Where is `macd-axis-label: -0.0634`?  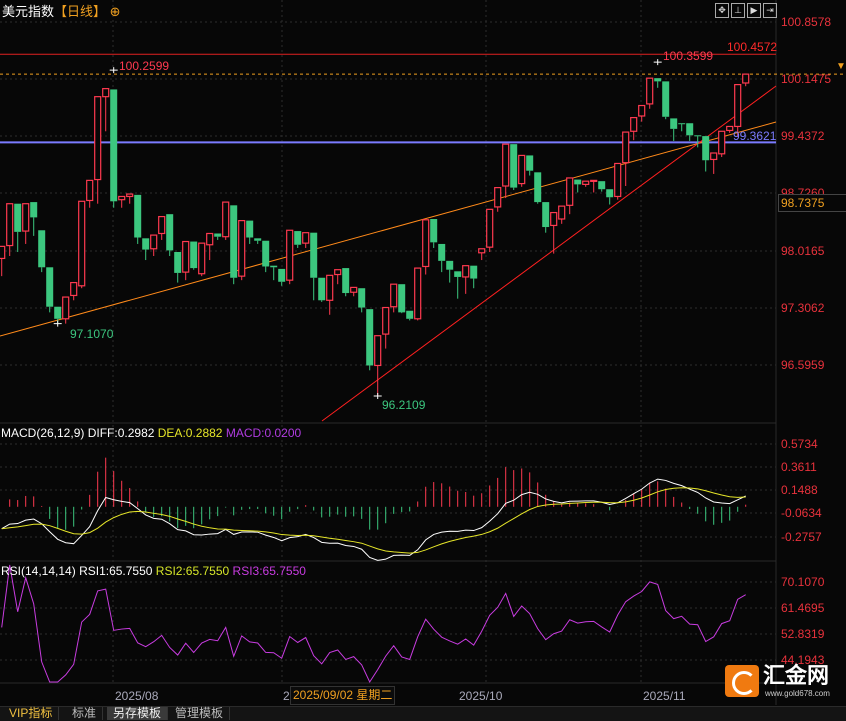 macd-axis-label: -0.0634 is located at coordinates (801, 513).